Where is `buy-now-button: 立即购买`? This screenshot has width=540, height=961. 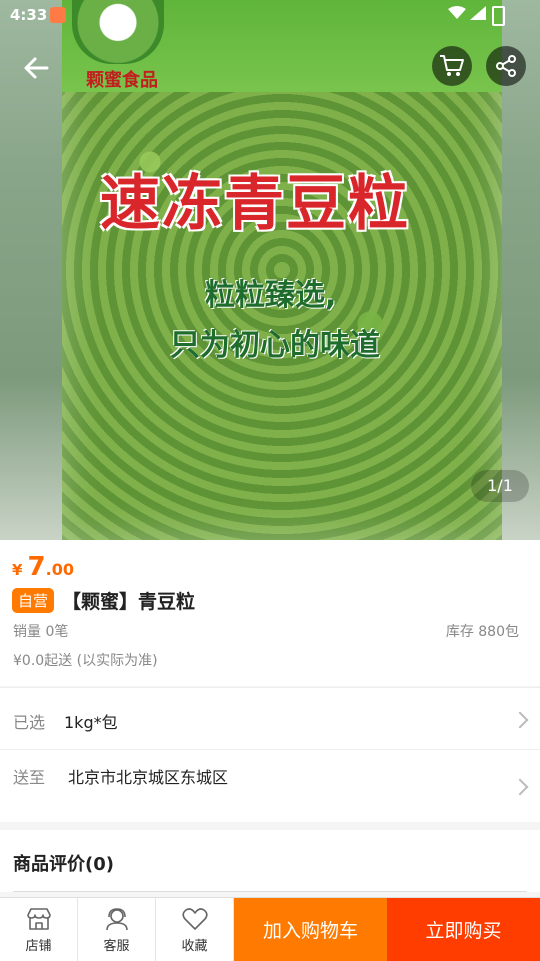
buy-now-button: 立即购买 is located at coordinates (463, 929).